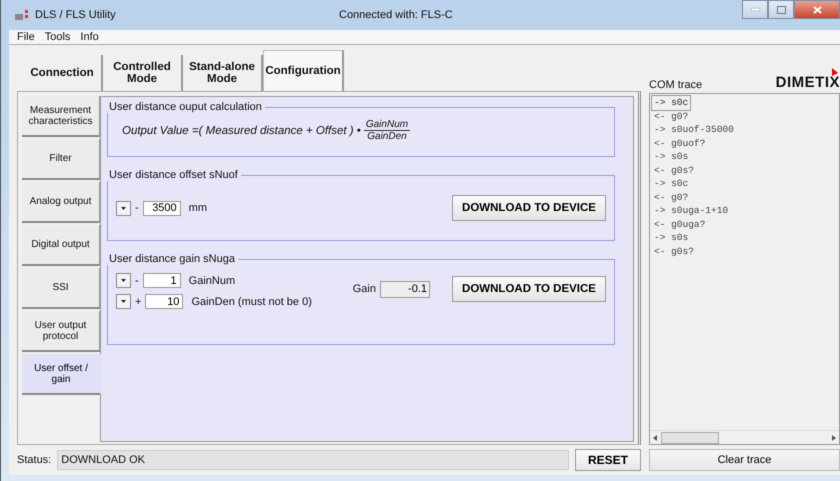 This screenshot has height=481, width=840. What do you see at coordinates (835, 72) in the screenshot?
I see `triangle-icon` at bounding box center [835, 72].